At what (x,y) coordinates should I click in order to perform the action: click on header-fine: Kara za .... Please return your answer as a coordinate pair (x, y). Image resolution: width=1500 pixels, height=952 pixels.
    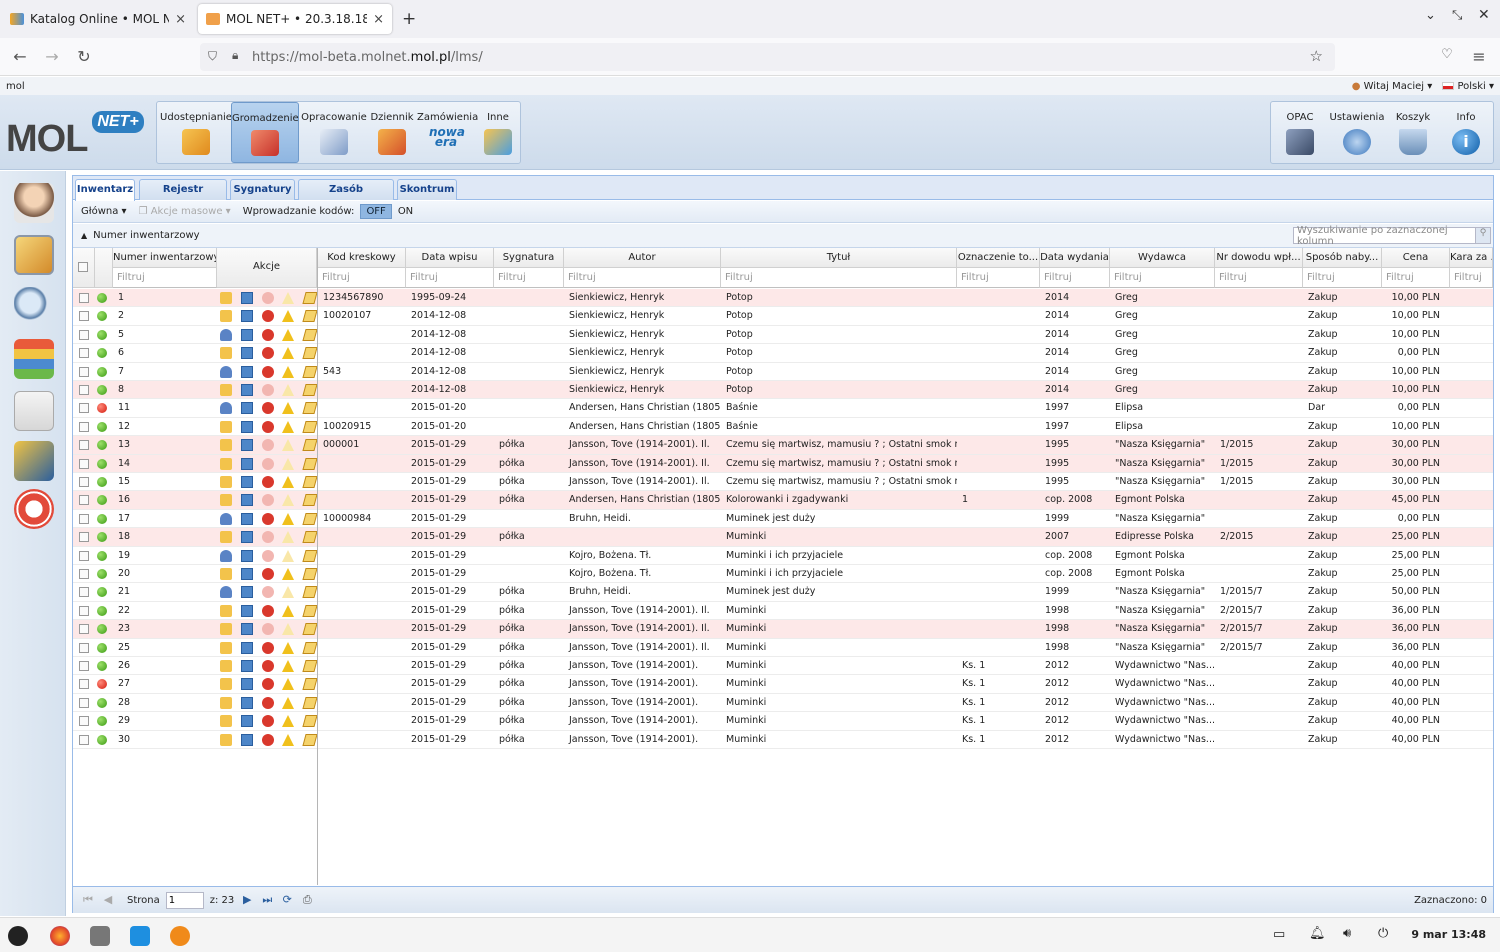
    Looking at the image, I should click on (1471, 258).